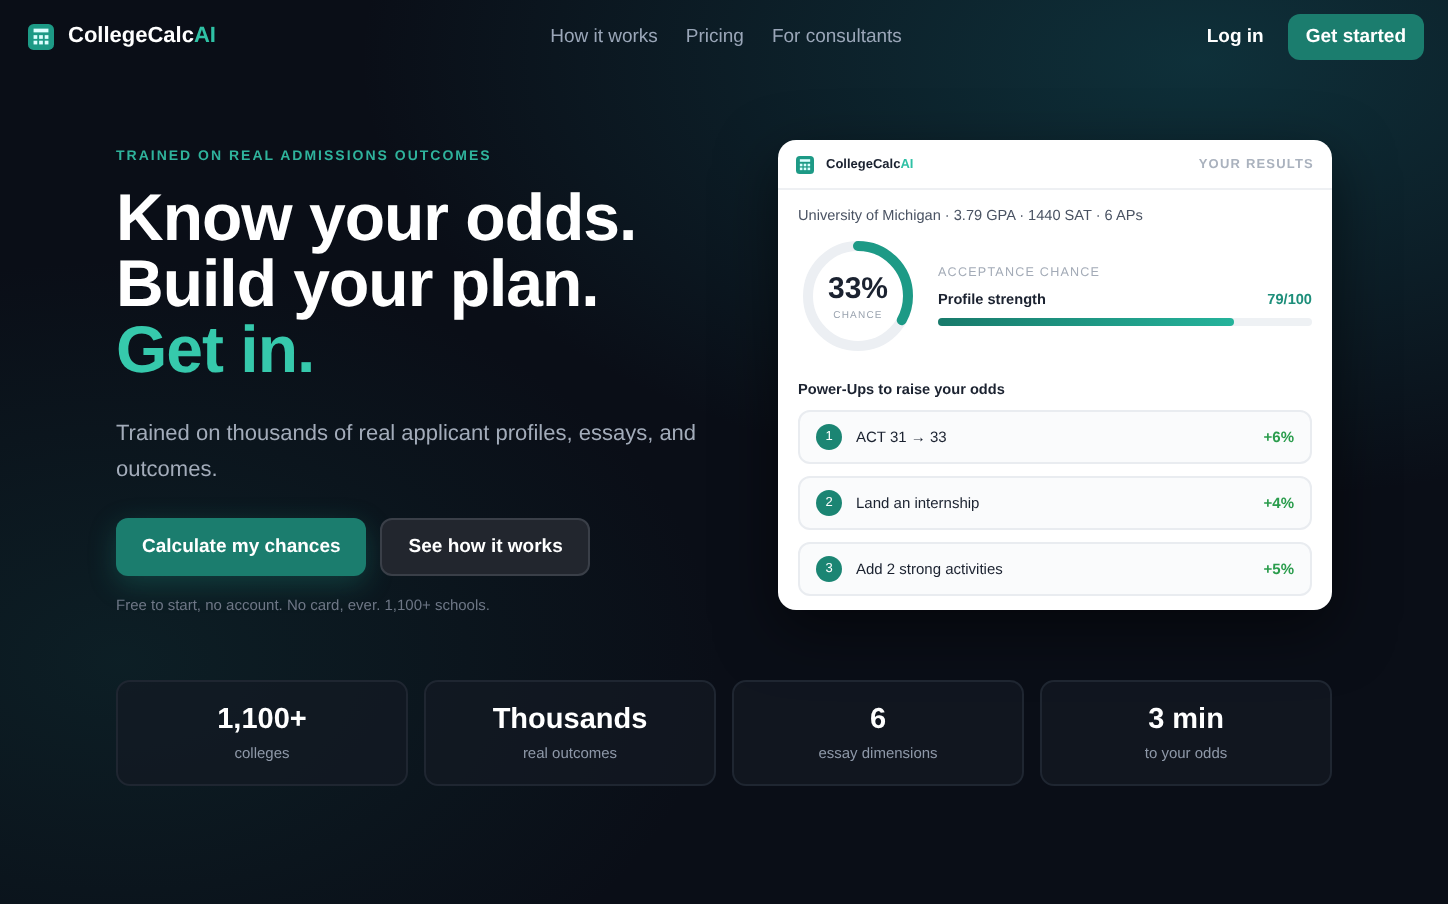  What do you see at coordinates (1186, 720) in the screenshot?
I see `stat-value: 3 min` at bounding box center [1186, 720].